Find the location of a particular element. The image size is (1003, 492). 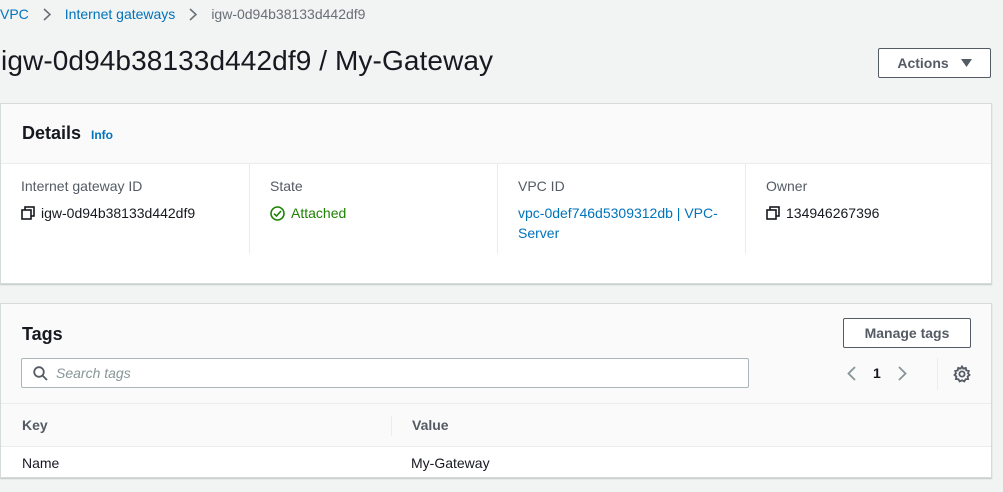

field-value: vpc-0def746d5309312db | VPC- Server is located at coordinates (631, 223).